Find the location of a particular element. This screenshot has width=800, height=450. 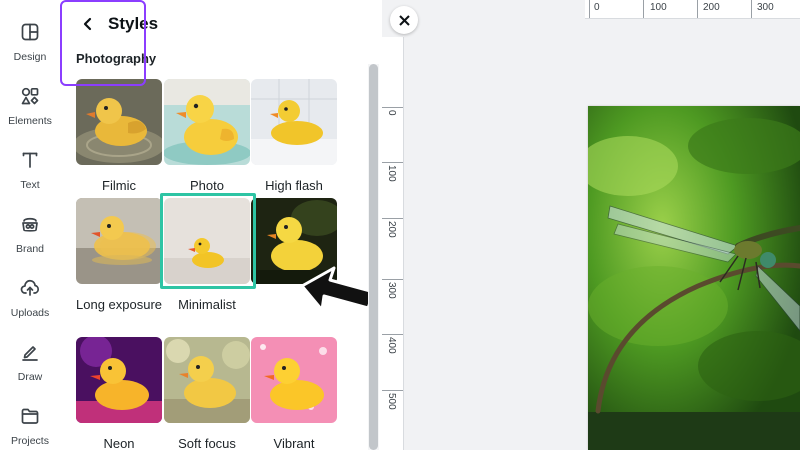

style-tile-photo: Photo is located at coordinates (207, 137).